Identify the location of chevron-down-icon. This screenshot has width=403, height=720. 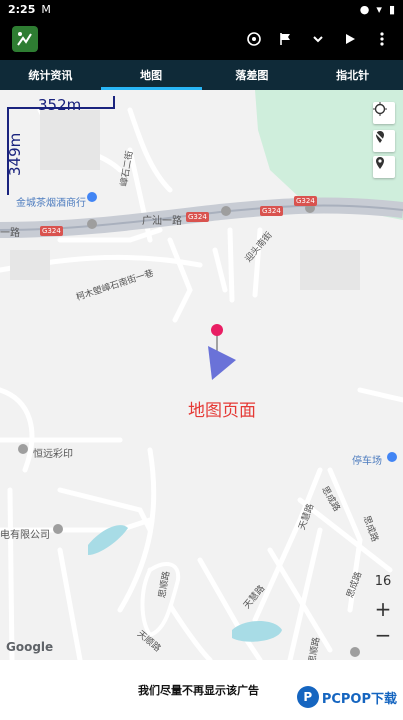
(318, 39).